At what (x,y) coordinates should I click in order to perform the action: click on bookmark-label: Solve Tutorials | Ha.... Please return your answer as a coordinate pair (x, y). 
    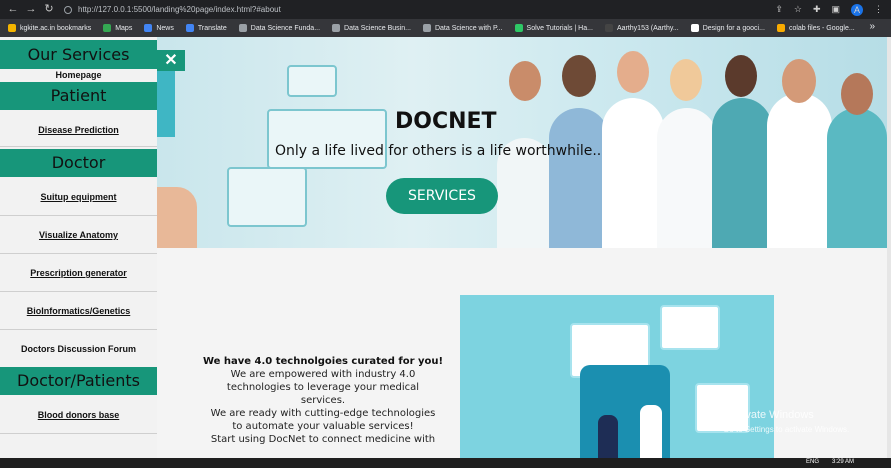
    Looking at the image, I should click on (559, 28).